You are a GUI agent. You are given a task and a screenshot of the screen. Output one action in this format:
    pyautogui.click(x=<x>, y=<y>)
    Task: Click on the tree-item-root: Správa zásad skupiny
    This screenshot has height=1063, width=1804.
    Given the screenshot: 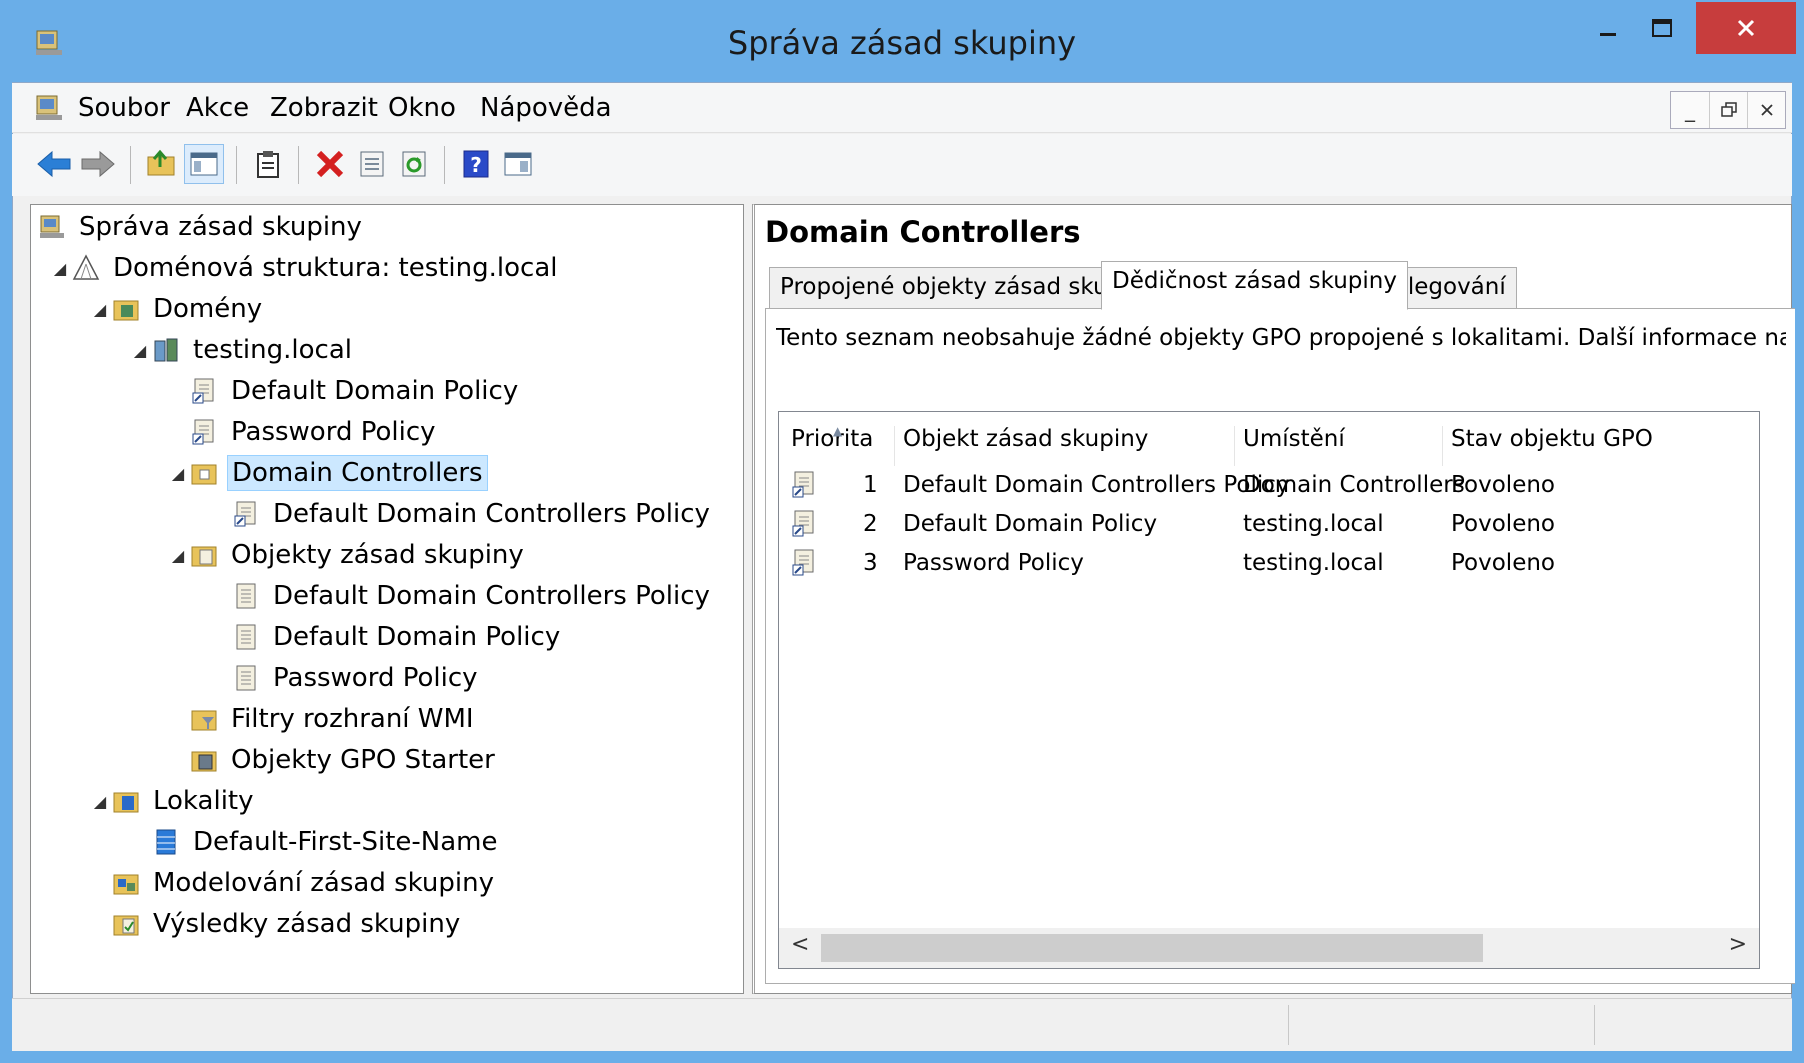 What is the action you would take?
    pyautogui.click(x=201, y=227)
    